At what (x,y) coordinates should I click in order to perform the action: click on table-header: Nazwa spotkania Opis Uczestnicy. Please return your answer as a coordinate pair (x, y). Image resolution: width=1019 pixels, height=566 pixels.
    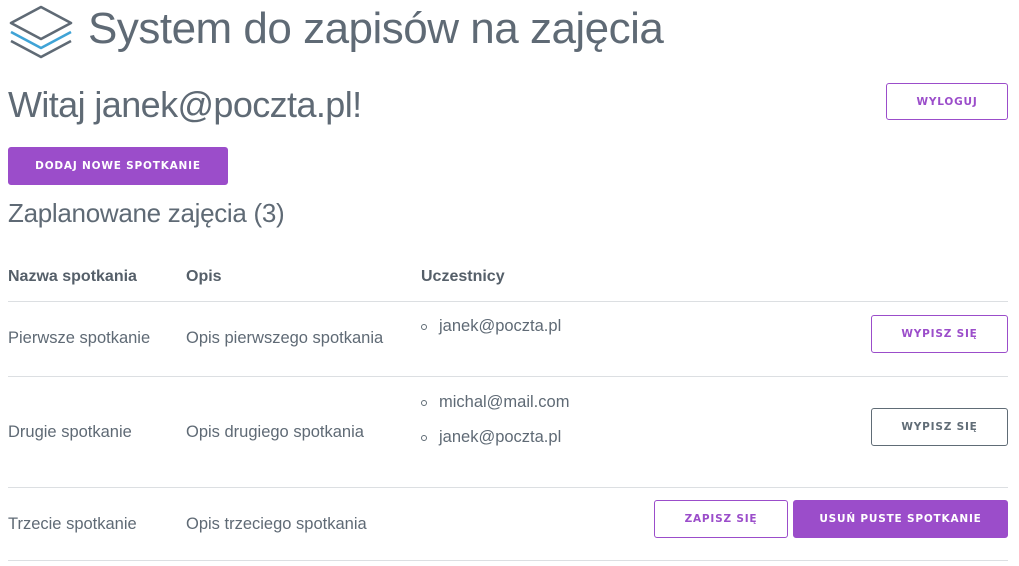
    Looking at the image, I should click on (508, 277).